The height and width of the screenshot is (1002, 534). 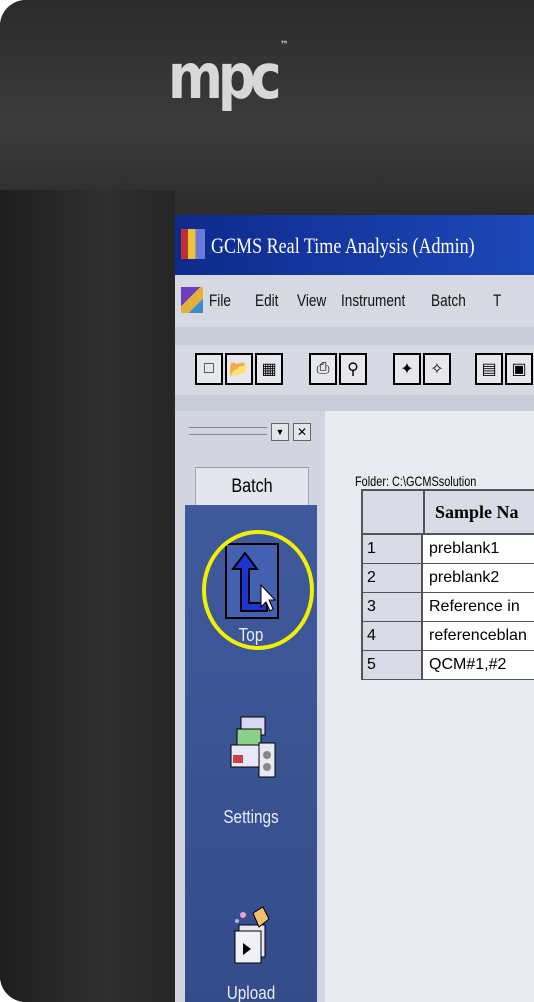 I want to click on sample-name-cell: referenceblan, so click(x=478, y=636).